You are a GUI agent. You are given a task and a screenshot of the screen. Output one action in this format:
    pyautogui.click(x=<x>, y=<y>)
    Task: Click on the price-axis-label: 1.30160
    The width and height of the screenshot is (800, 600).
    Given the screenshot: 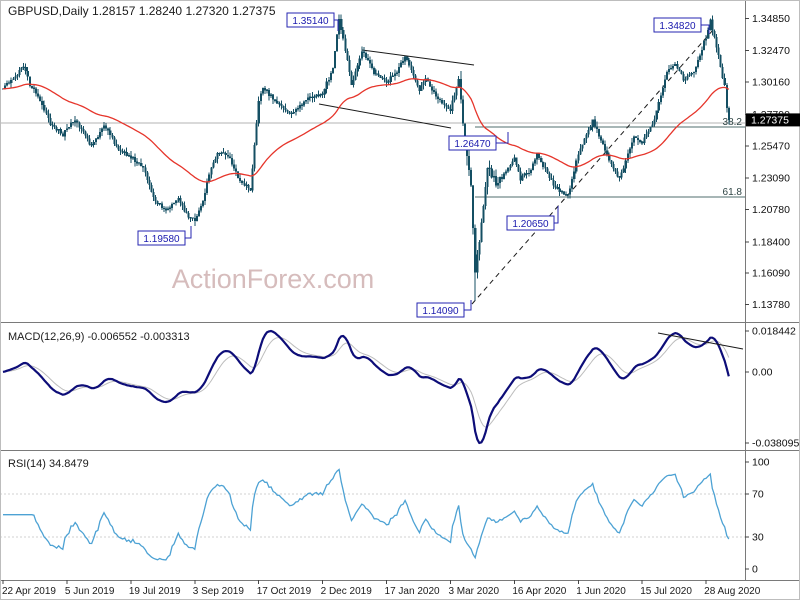 What is the action you would take?
    pyautogui.click(x=771, y=83)
    